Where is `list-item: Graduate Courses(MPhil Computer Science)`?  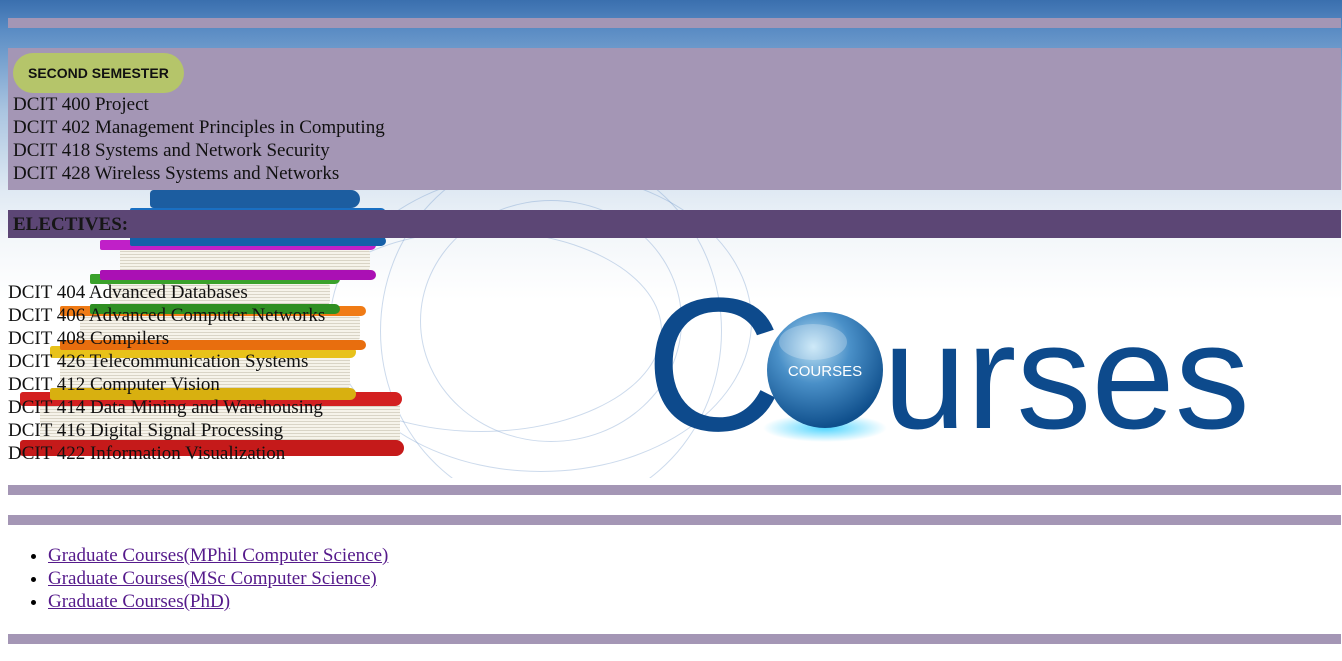 list-item: Graduate Courses(MPhil Computer Science) is located at coordinates (218, 555).